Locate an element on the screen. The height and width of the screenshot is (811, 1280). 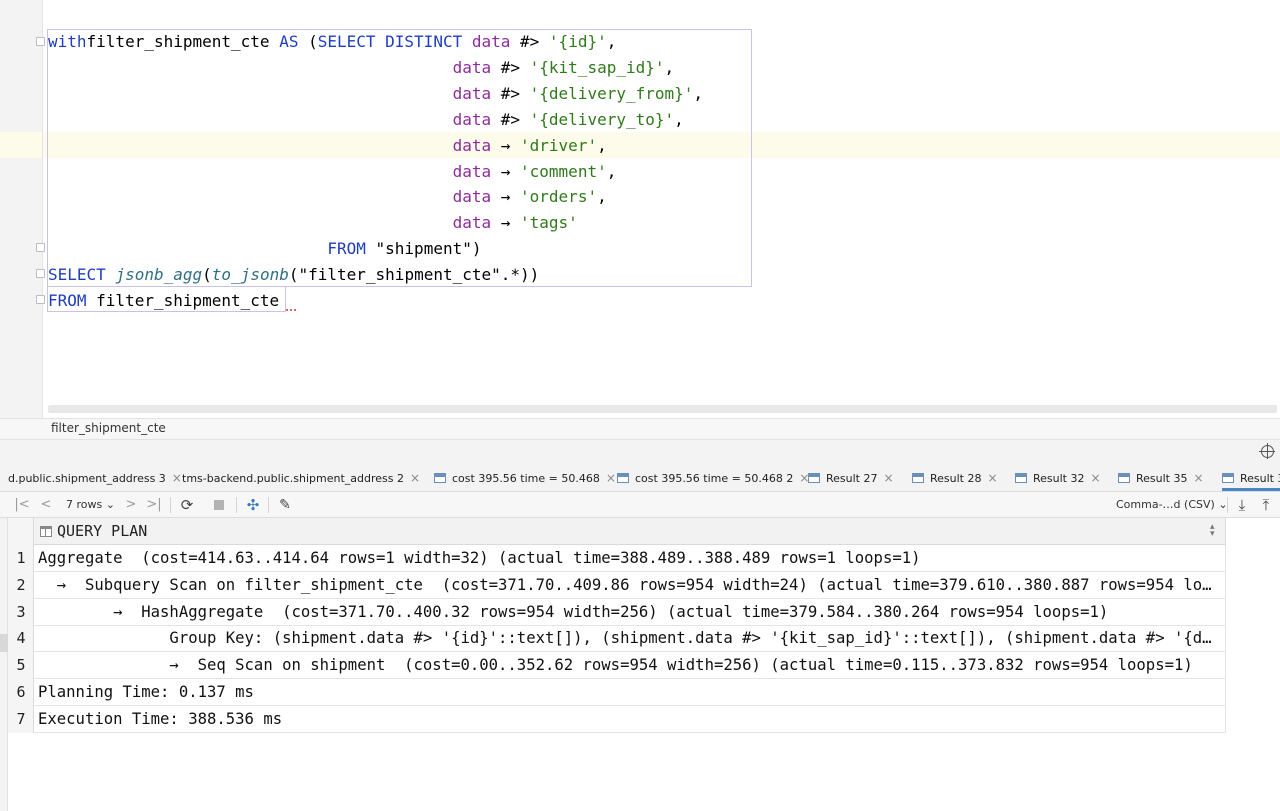
code-line: data #> '{delivery_to}', is located at coordinates (366, 120).